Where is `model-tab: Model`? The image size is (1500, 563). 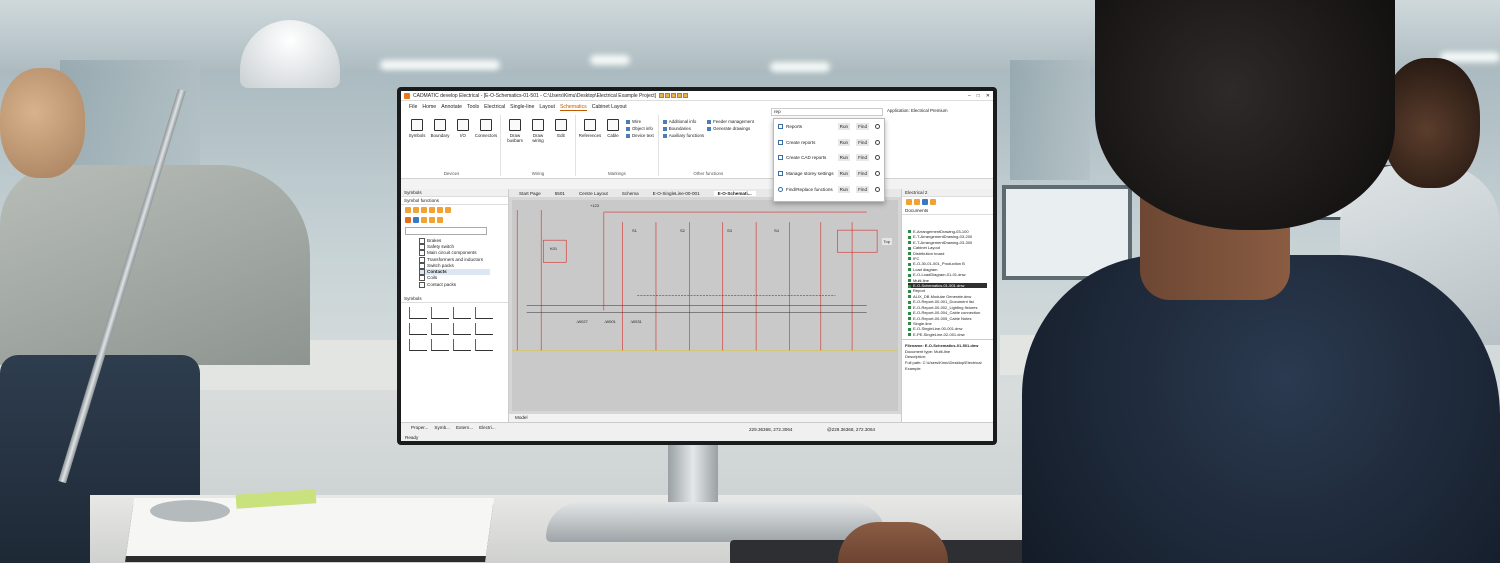
model-tab: Model is located at coordinates (705, 418).